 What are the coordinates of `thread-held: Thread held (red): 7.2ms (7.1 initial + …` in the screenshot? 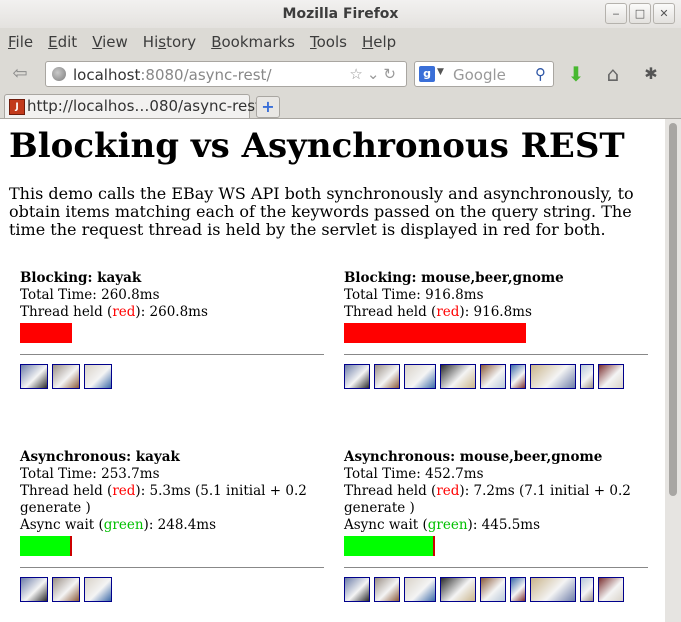 It's located at (496, 491).